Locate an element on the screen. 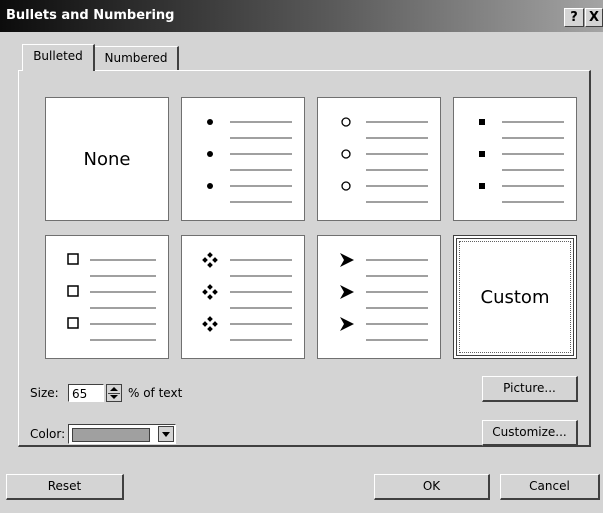  tab-bulleted: Bulleted is located at coordinates (58, 57).